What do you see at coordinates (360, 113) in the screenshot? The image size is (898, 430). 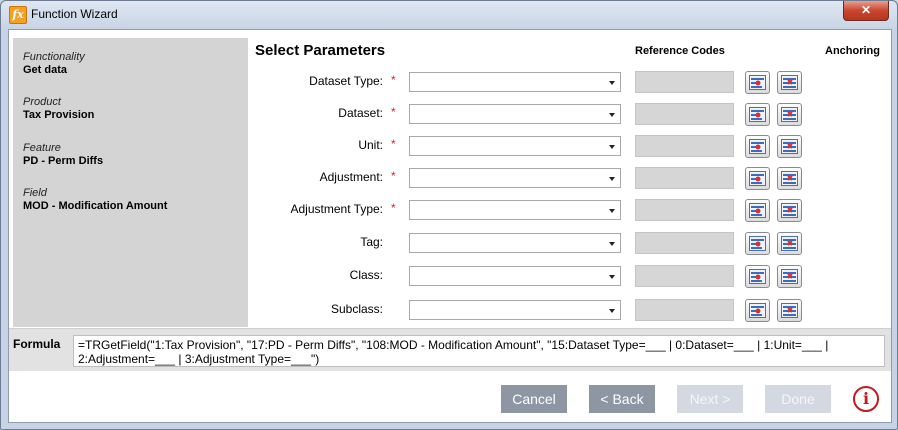 I see `param-label: Dataset:` at bounding box center [360, 113].